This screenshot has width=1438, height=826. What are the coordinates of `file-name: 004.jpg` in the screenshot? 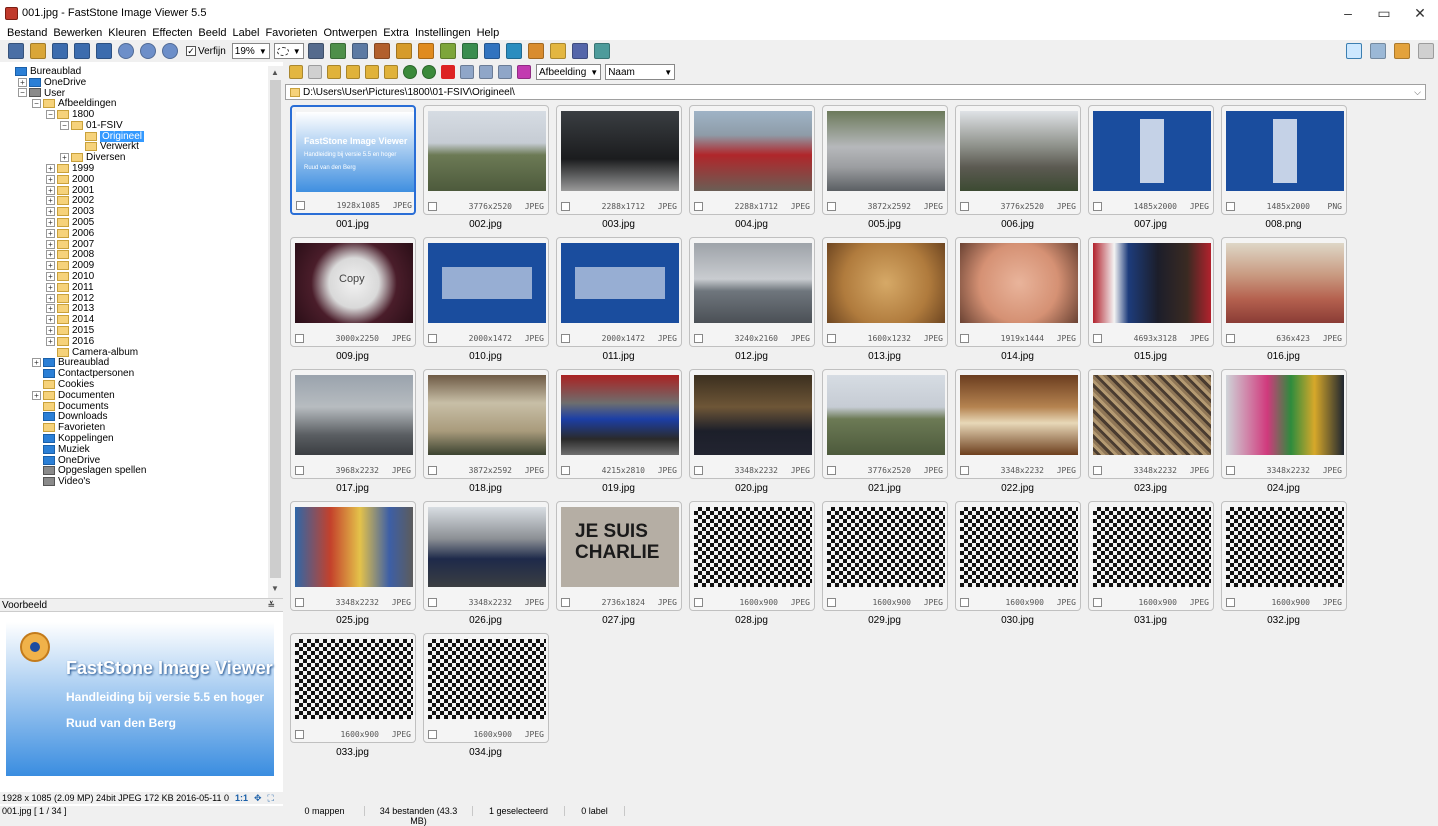 It's located at (751, 224).